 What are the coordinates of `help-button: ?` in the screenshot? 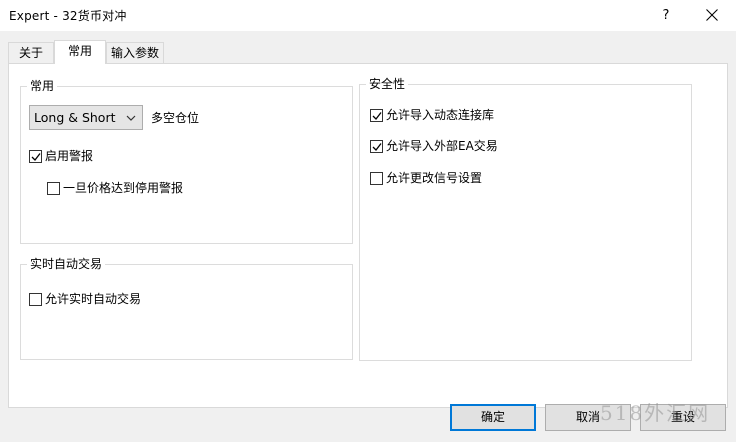 It's located at (666, 15).